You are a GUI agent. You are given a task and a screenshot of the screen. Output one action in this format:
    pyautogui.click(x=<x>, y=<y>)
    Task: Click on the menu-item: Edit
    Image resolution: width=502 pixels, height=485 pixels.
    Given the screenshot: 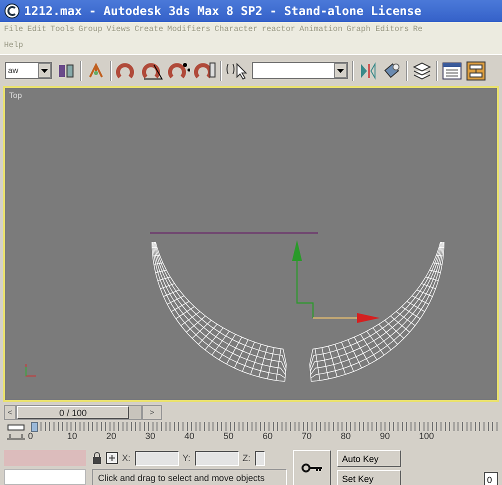 What is the action you would take?
    pyautogui.click(x=36, y=30)
    